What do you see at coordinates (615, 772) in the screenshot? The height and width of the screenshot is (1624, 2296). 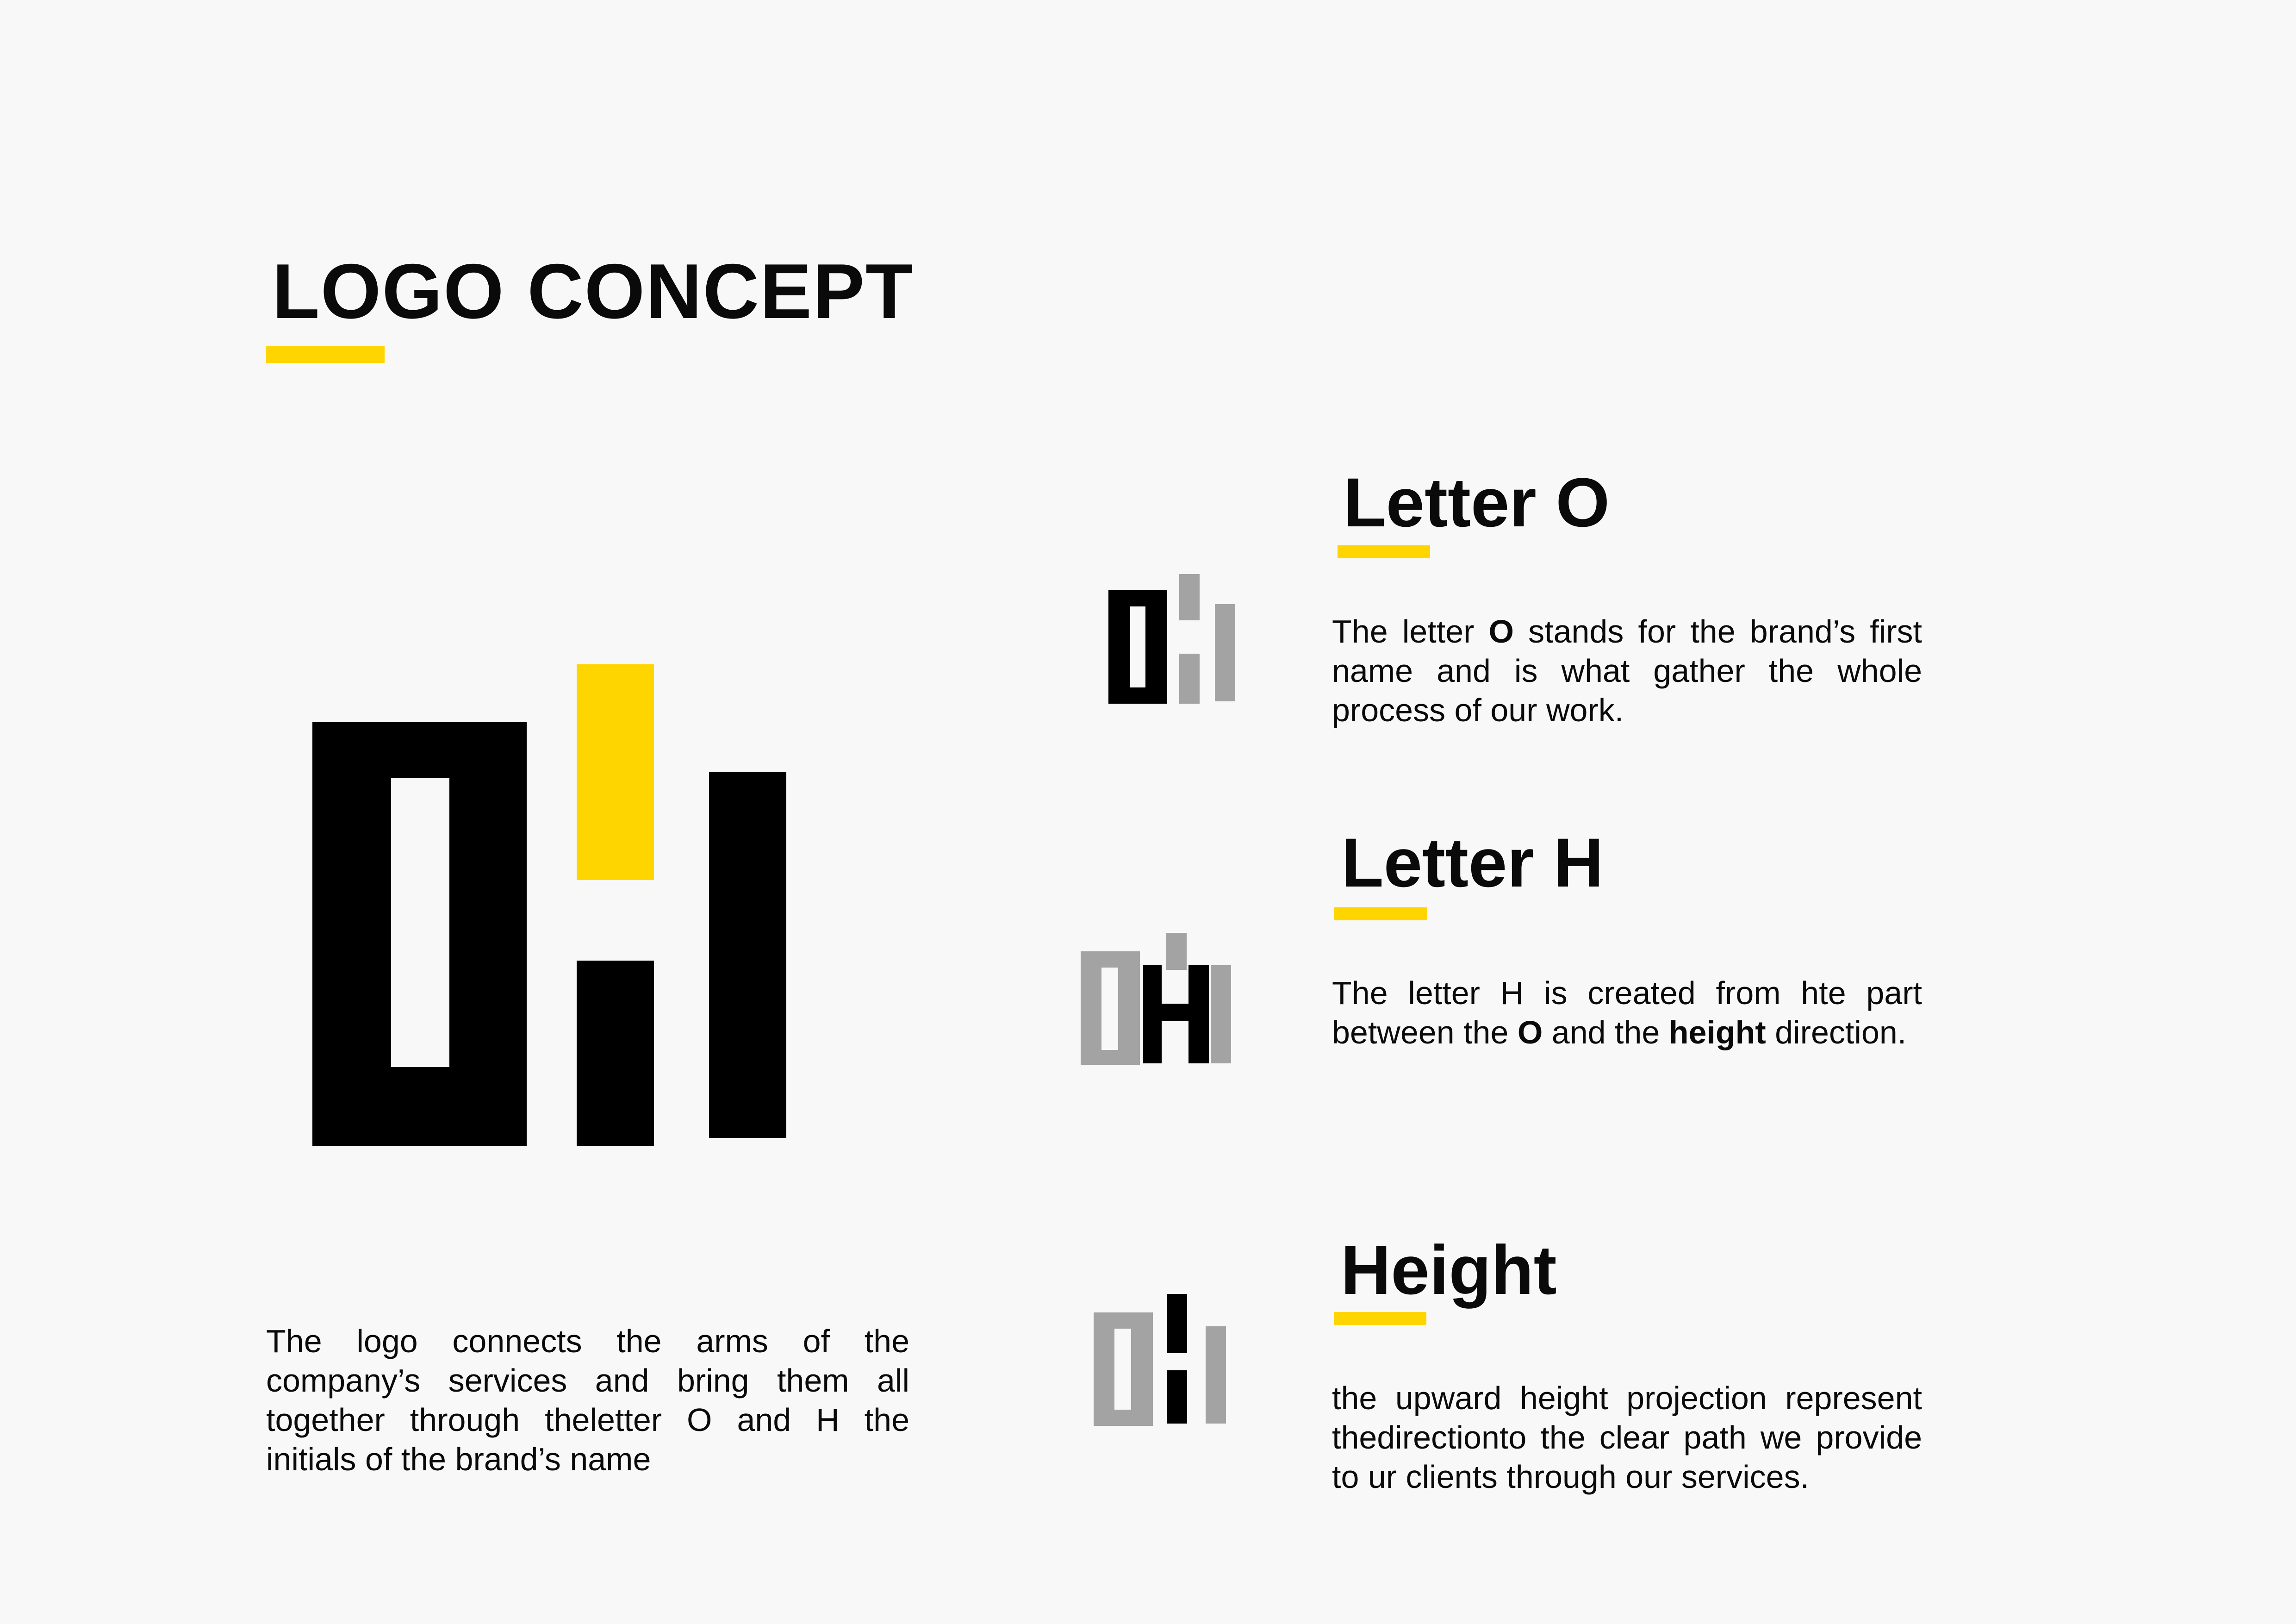 I see `logo-height-bar-yellow` at bounding box center [615, 772].